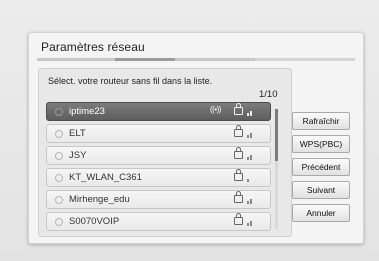 Image resolution: width=379 pixels, height=261 pixels. I want to click on network-ssid: Mirhenge_edu, so click(99, 199).